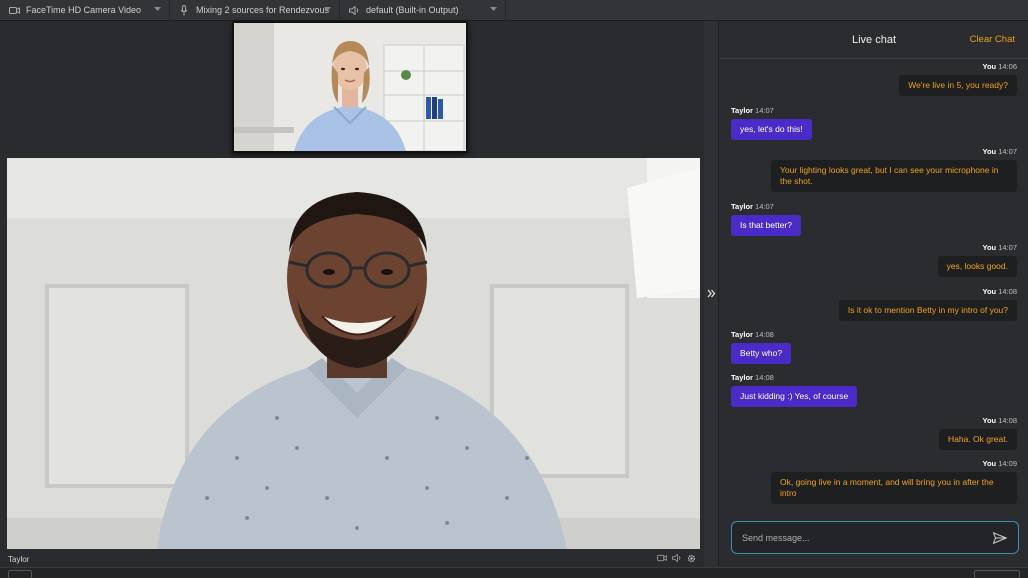  What do you see at coordinates (412, 10) in the screenshot?
I see `output-select-label: default (Built-in Output)` at bounding box center [412, 10].